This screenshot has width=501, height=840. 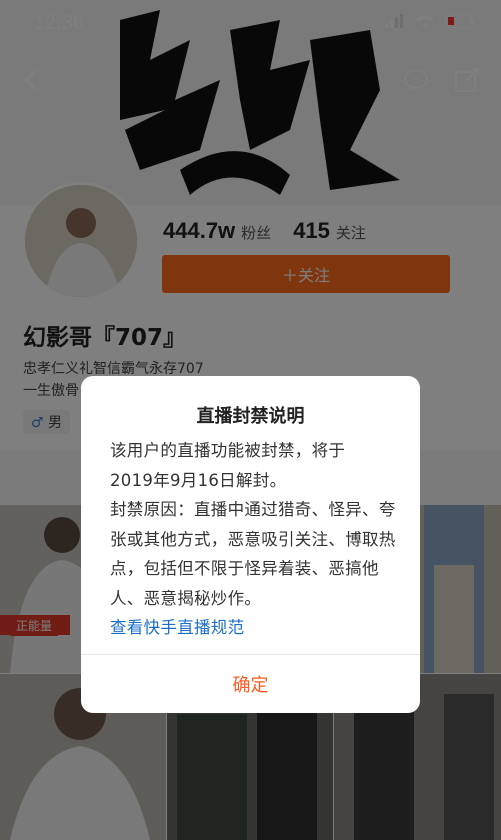 What do you see at coordinates (228, 450) in the screenshot?
I see `dialog-body-line-1: 该用户的直播功能被封禁，将于` at bounding box center [228, 450].